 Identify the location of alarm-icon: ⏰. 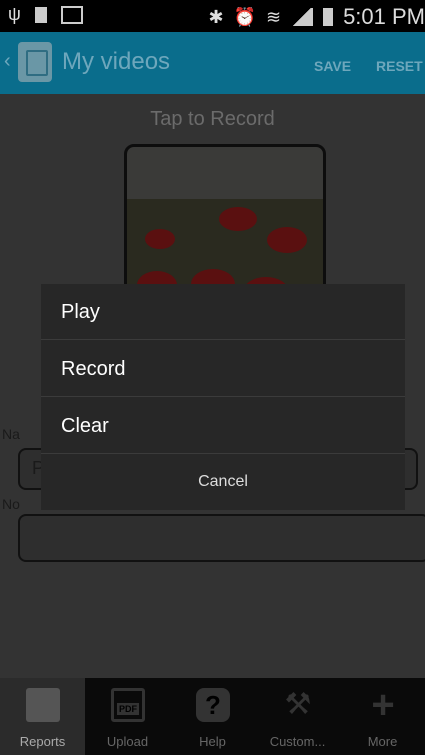
(244, 16).